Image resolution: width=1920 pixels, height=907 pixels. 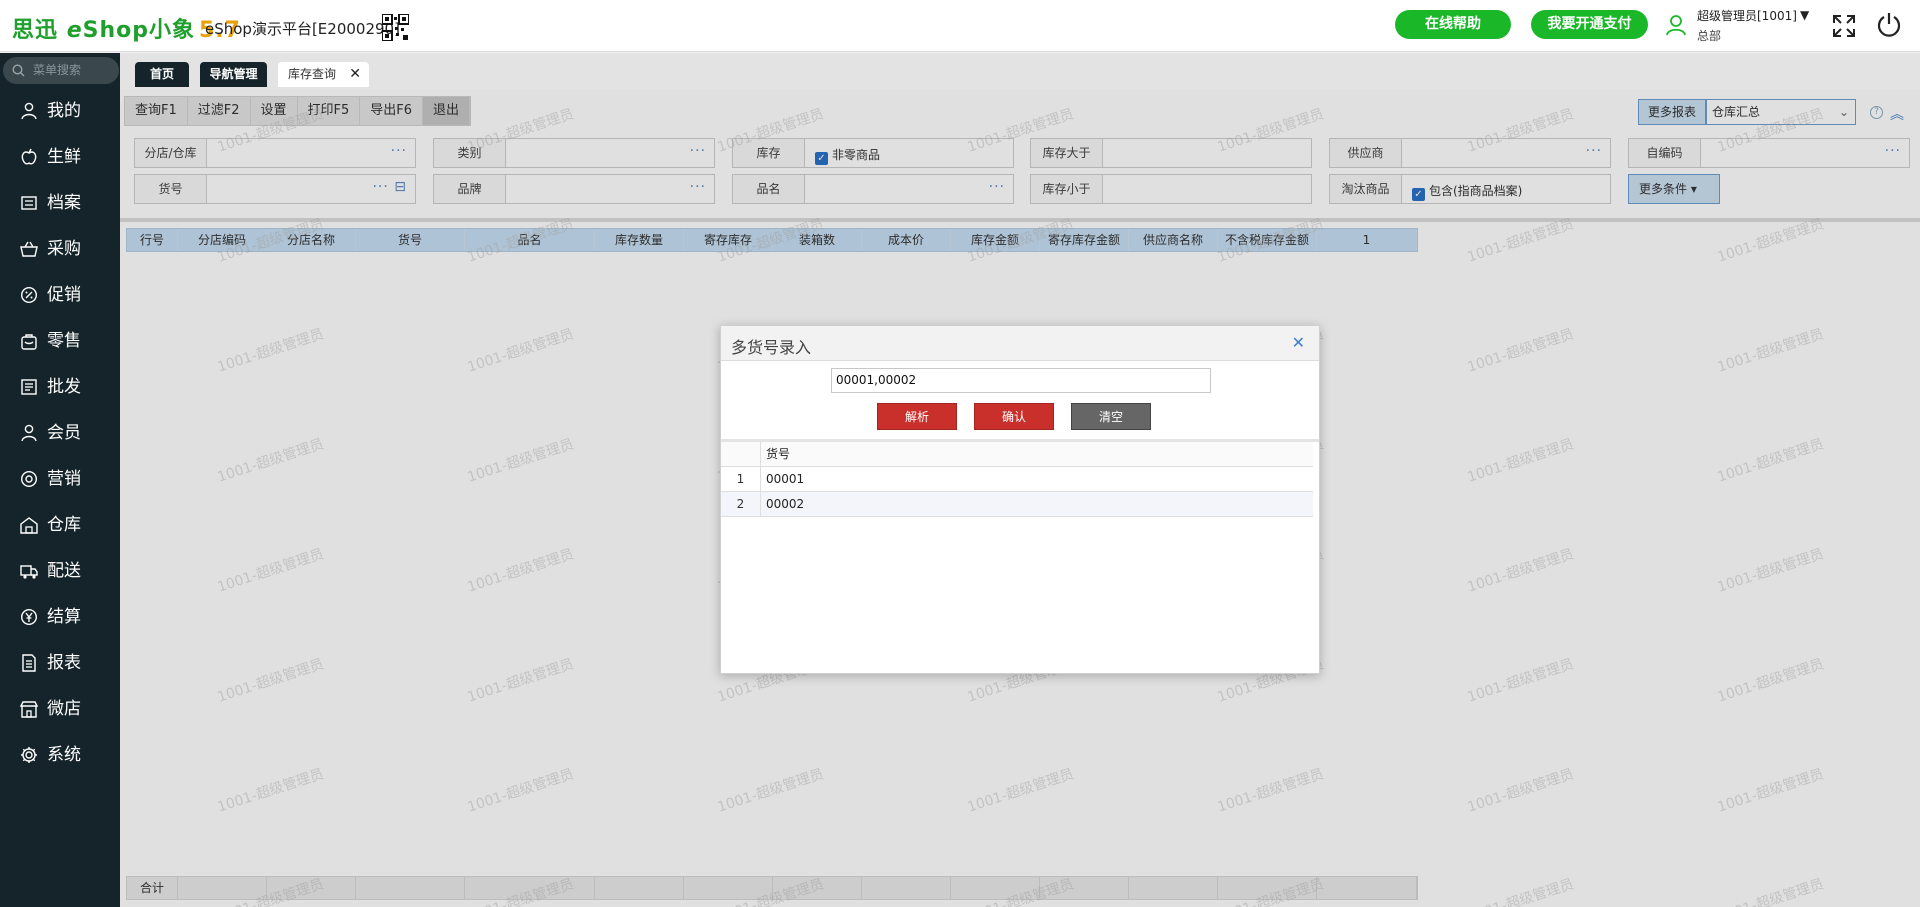 I want to click on sidebar-item-purchase: 采购, so click(x=60, y=249).